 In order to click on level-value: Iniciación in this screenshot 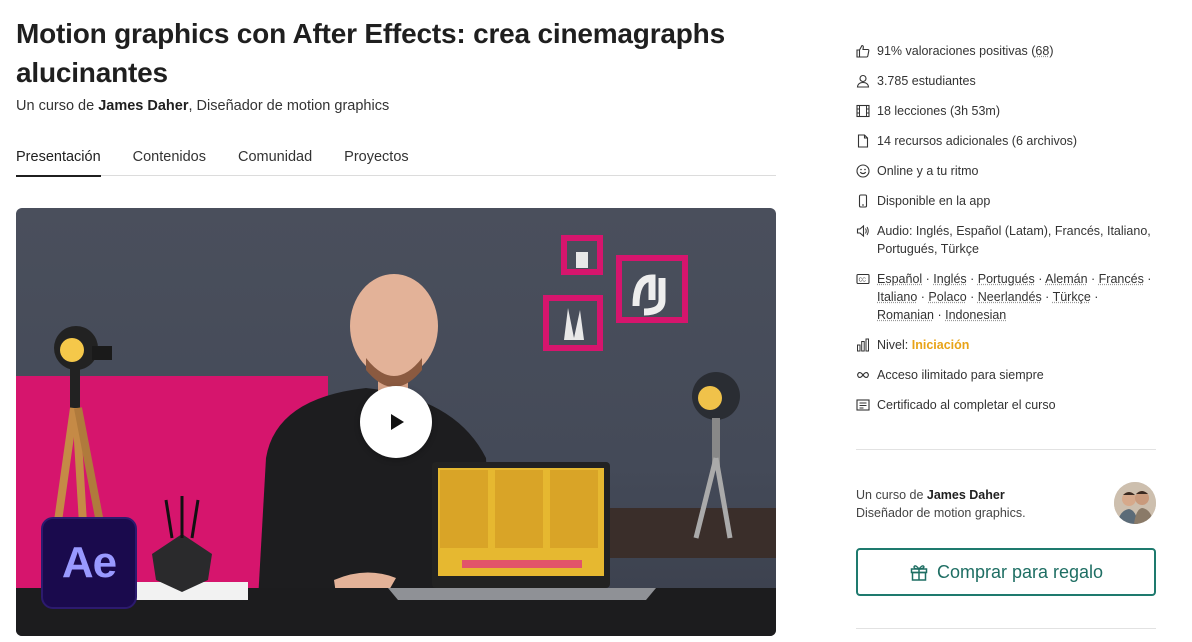, I will do `click(940, 345)`.